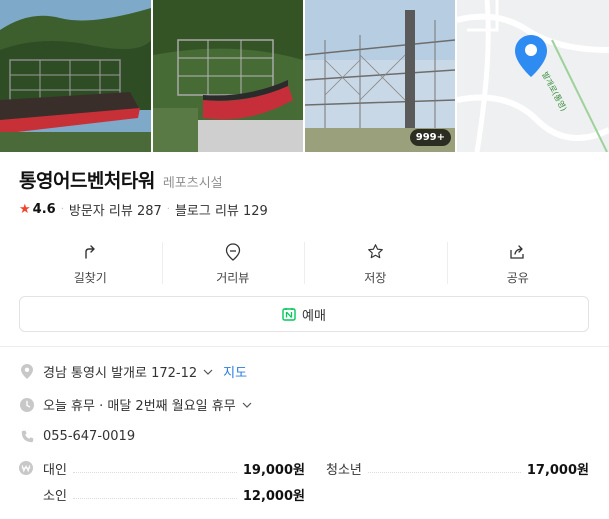  I want to click on address-row: 경남 통영시 발개로 172-12 지도, so click(133, 371).